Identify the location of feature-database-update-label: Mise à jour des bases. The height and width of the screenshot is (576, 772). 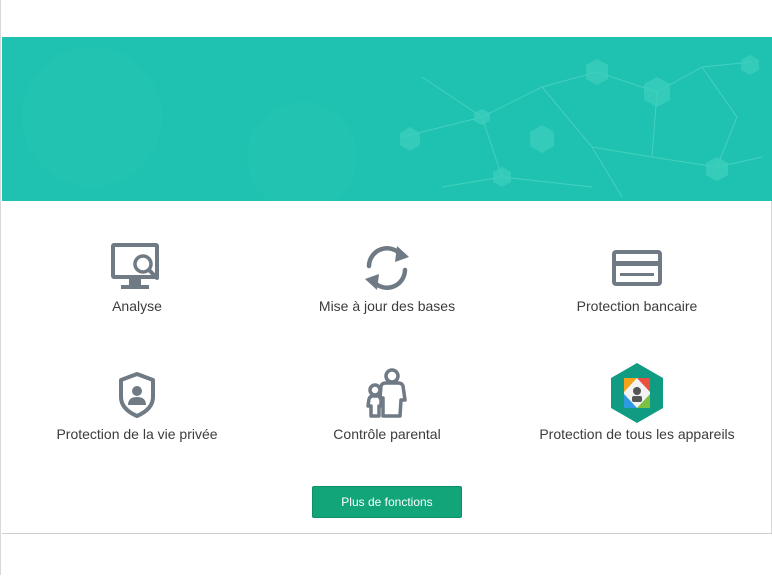
(387, 306).